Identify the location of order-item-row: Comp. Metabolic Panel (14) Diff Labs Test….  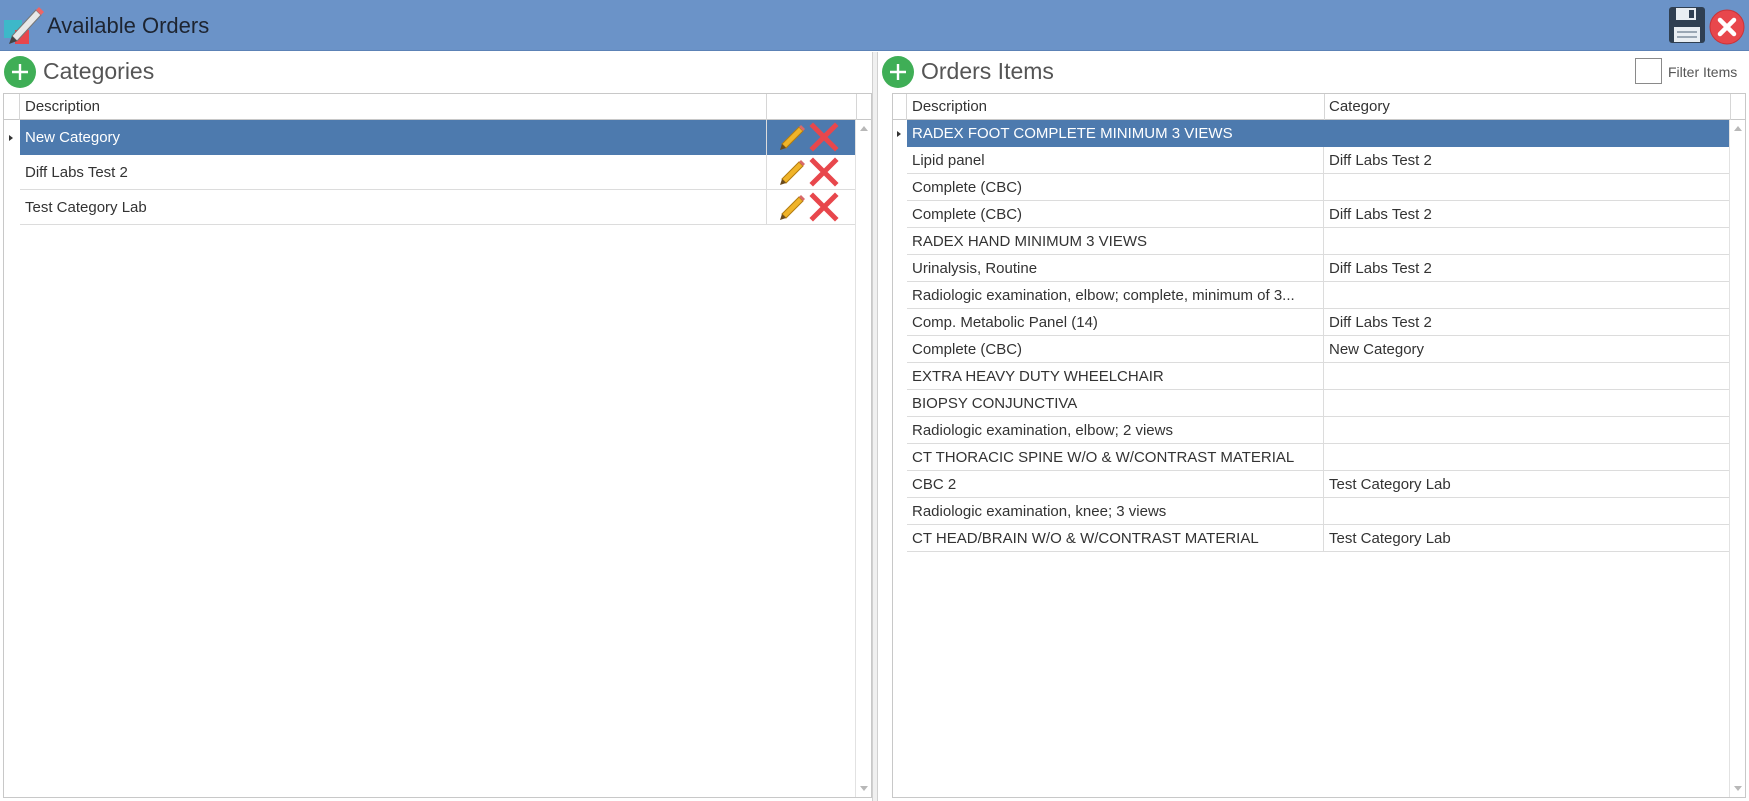
(1319, 322).